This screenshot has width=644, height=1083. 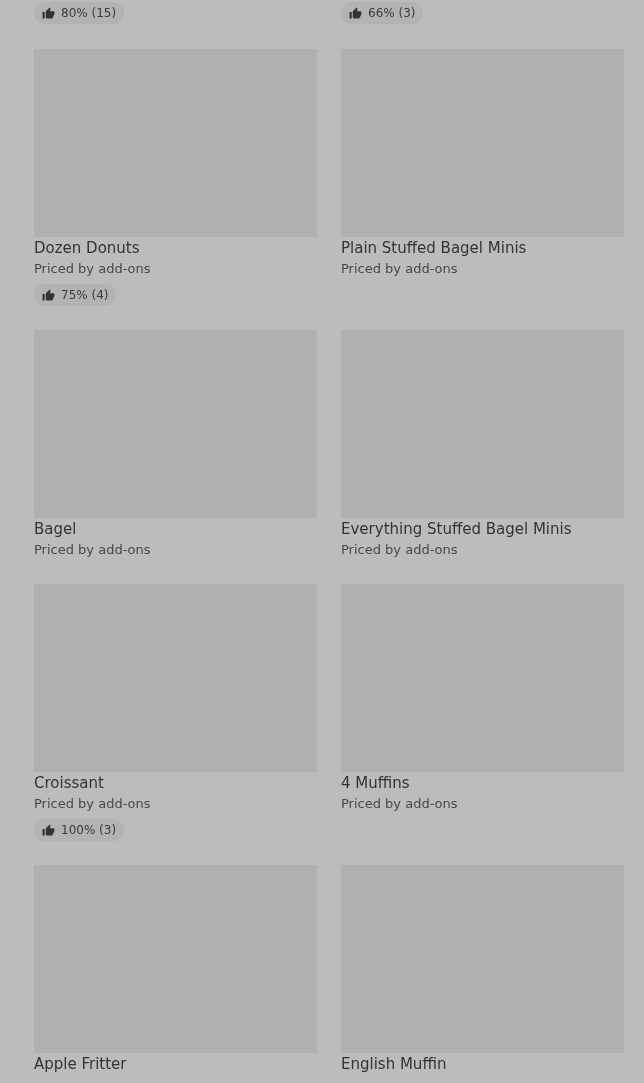 I want to click on rating-text: 75% (4), so click(x=85, y=295).